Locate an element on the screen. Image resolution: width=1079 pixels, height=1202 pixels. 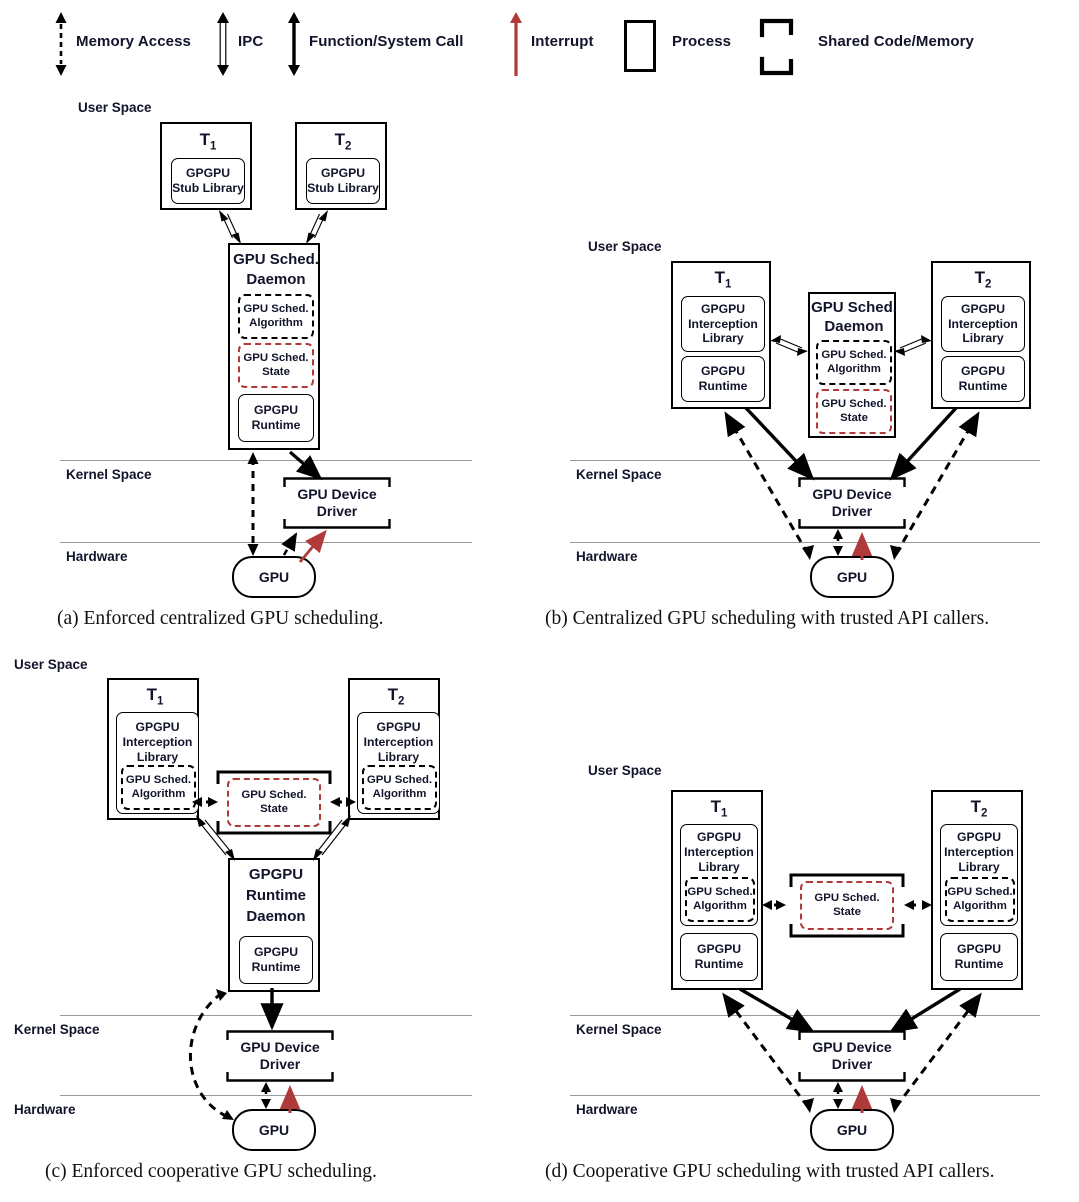
driver-line-2-b: Driver is located at coordinates (852, 511).